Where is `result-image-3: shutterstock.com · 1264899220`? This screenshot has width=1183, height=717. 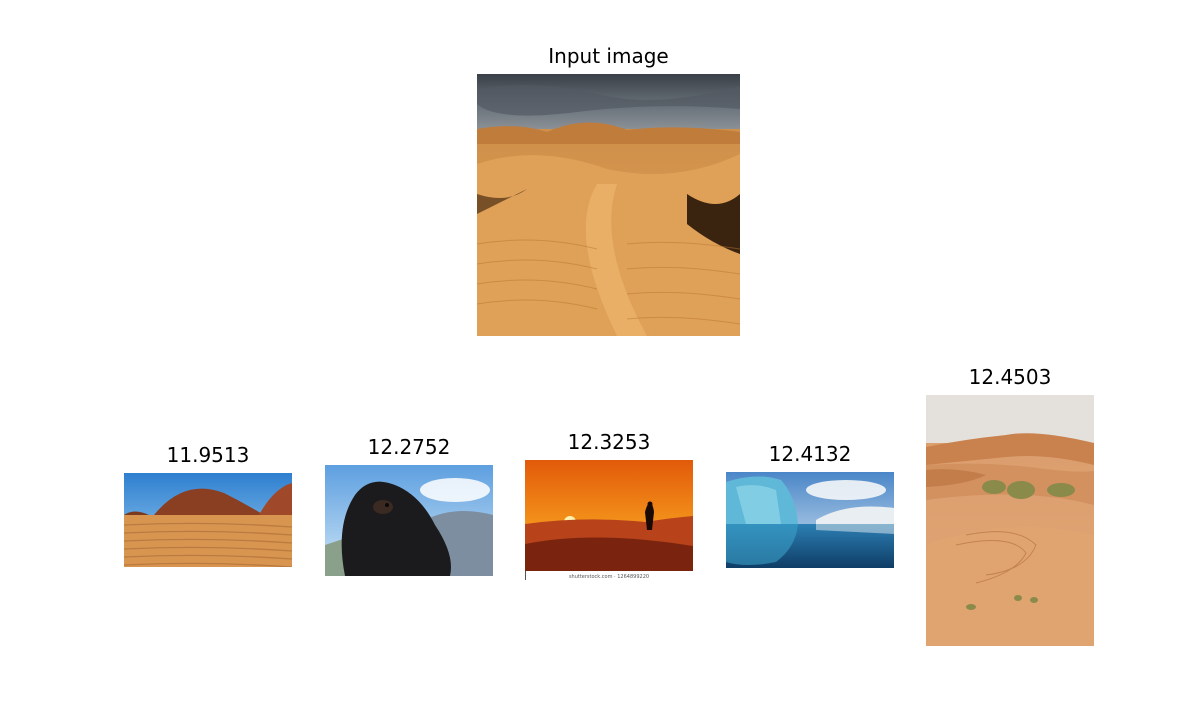 result-image-3: shutterstock.com · 1264899220 is located at coordinates (609, 520).